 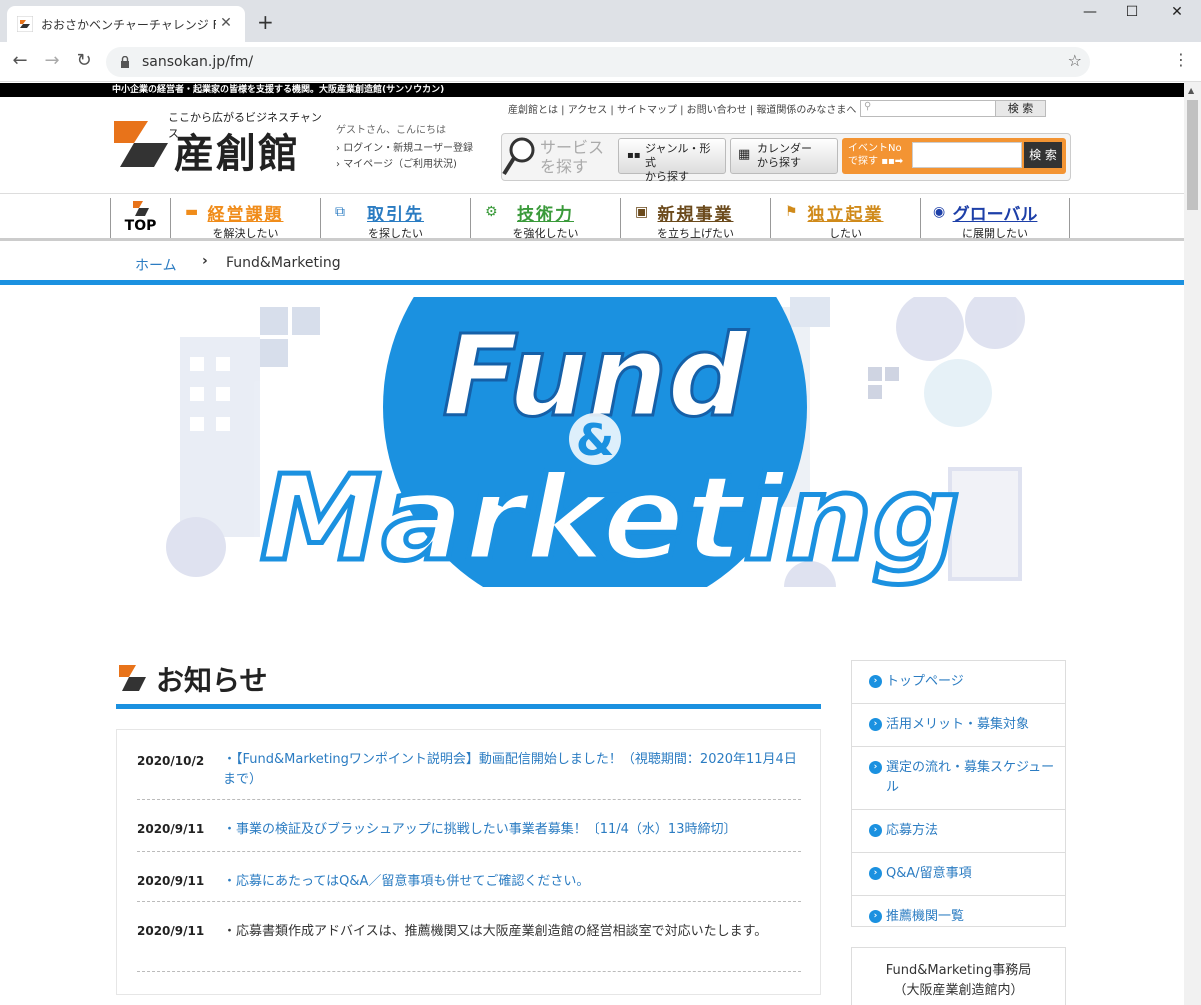 I want to click on login-link: › ログイン・新規ユーザー登録, so click(x=404, y=146).